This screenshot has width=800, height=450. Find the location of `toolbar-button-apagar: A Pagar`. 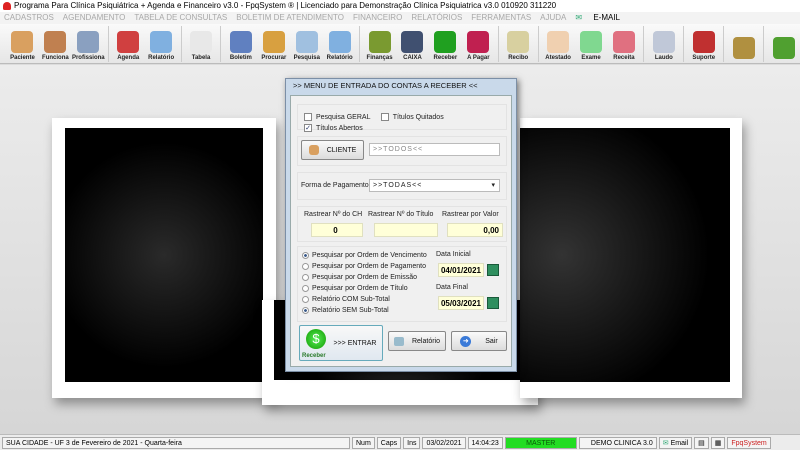

toolbar-button-apagar: A Pagar is located at coordinates (478, 44).